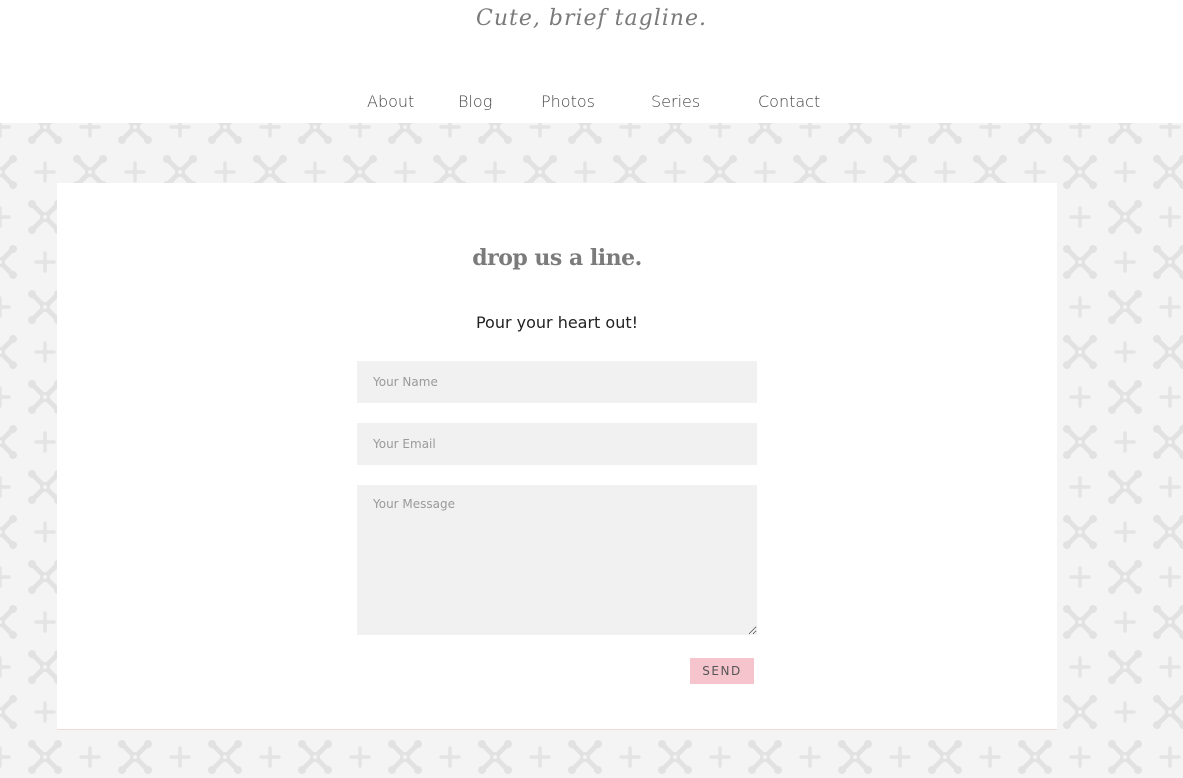  I want to click on email-input, so click(557, 444).